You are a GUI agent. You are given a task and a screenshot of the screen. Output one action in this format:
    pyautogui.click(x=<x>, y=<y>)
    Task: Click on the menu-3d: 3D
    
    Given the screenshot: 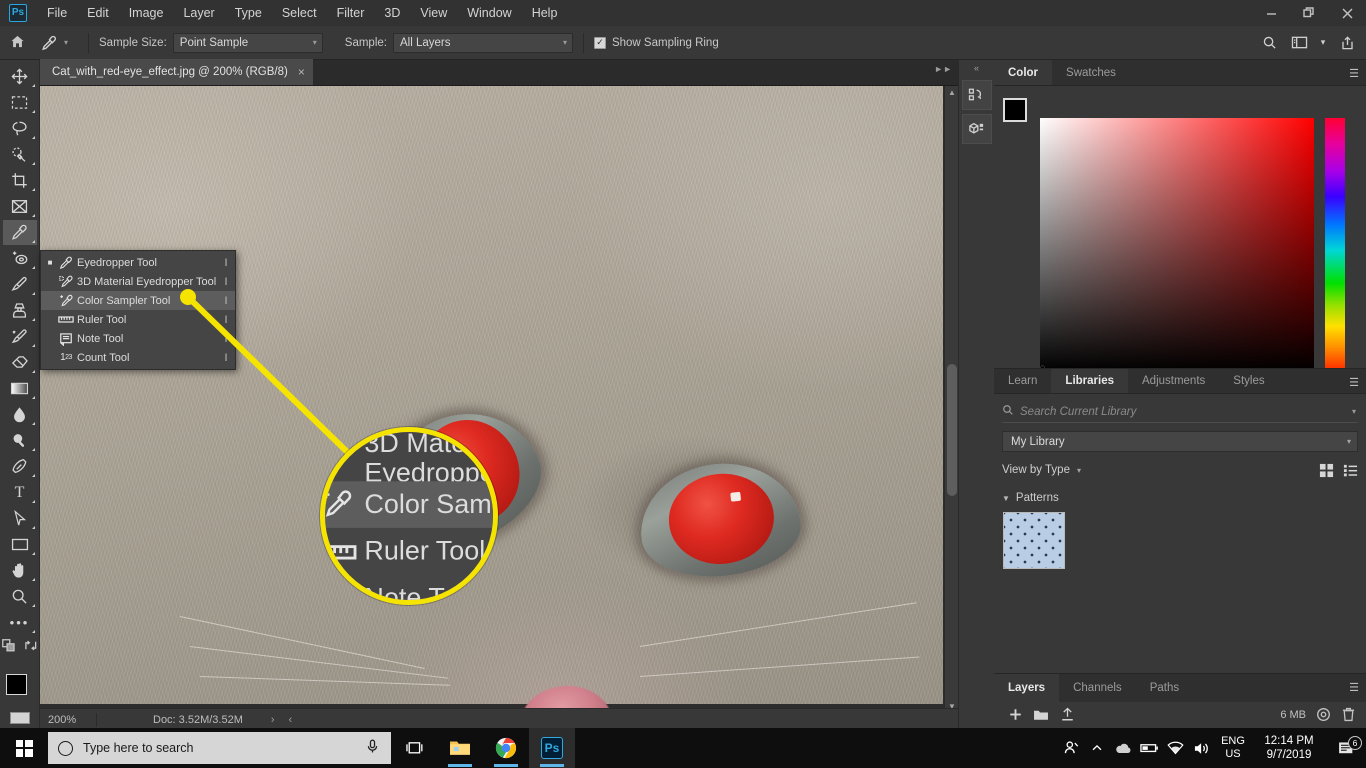 What is the action you would take?
    pyautogui.click(x=392, y=13)
    